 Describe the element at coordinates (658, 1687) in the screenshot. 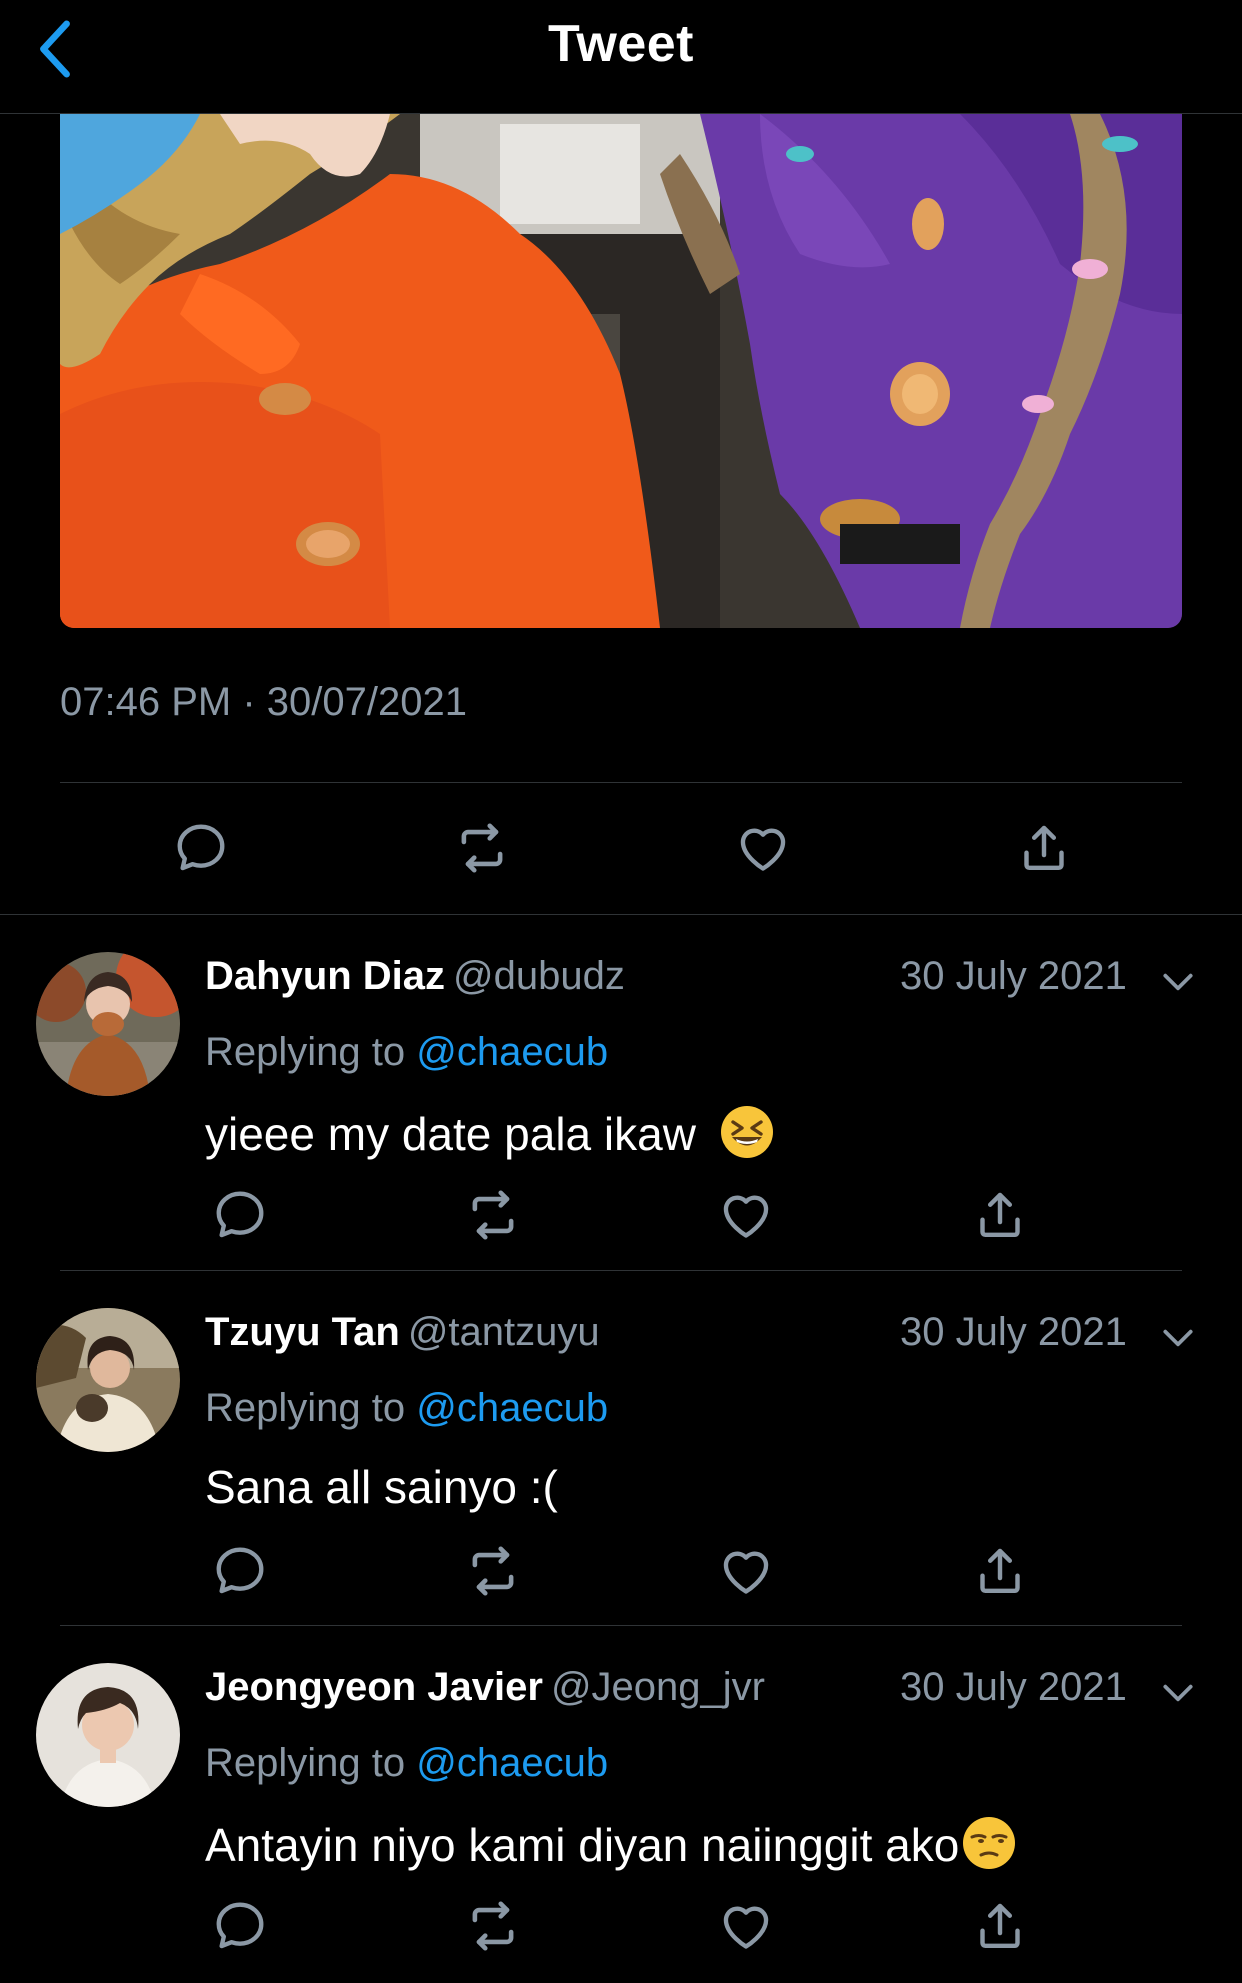

I see `user-handle: @Jeong_jvr` at that location.